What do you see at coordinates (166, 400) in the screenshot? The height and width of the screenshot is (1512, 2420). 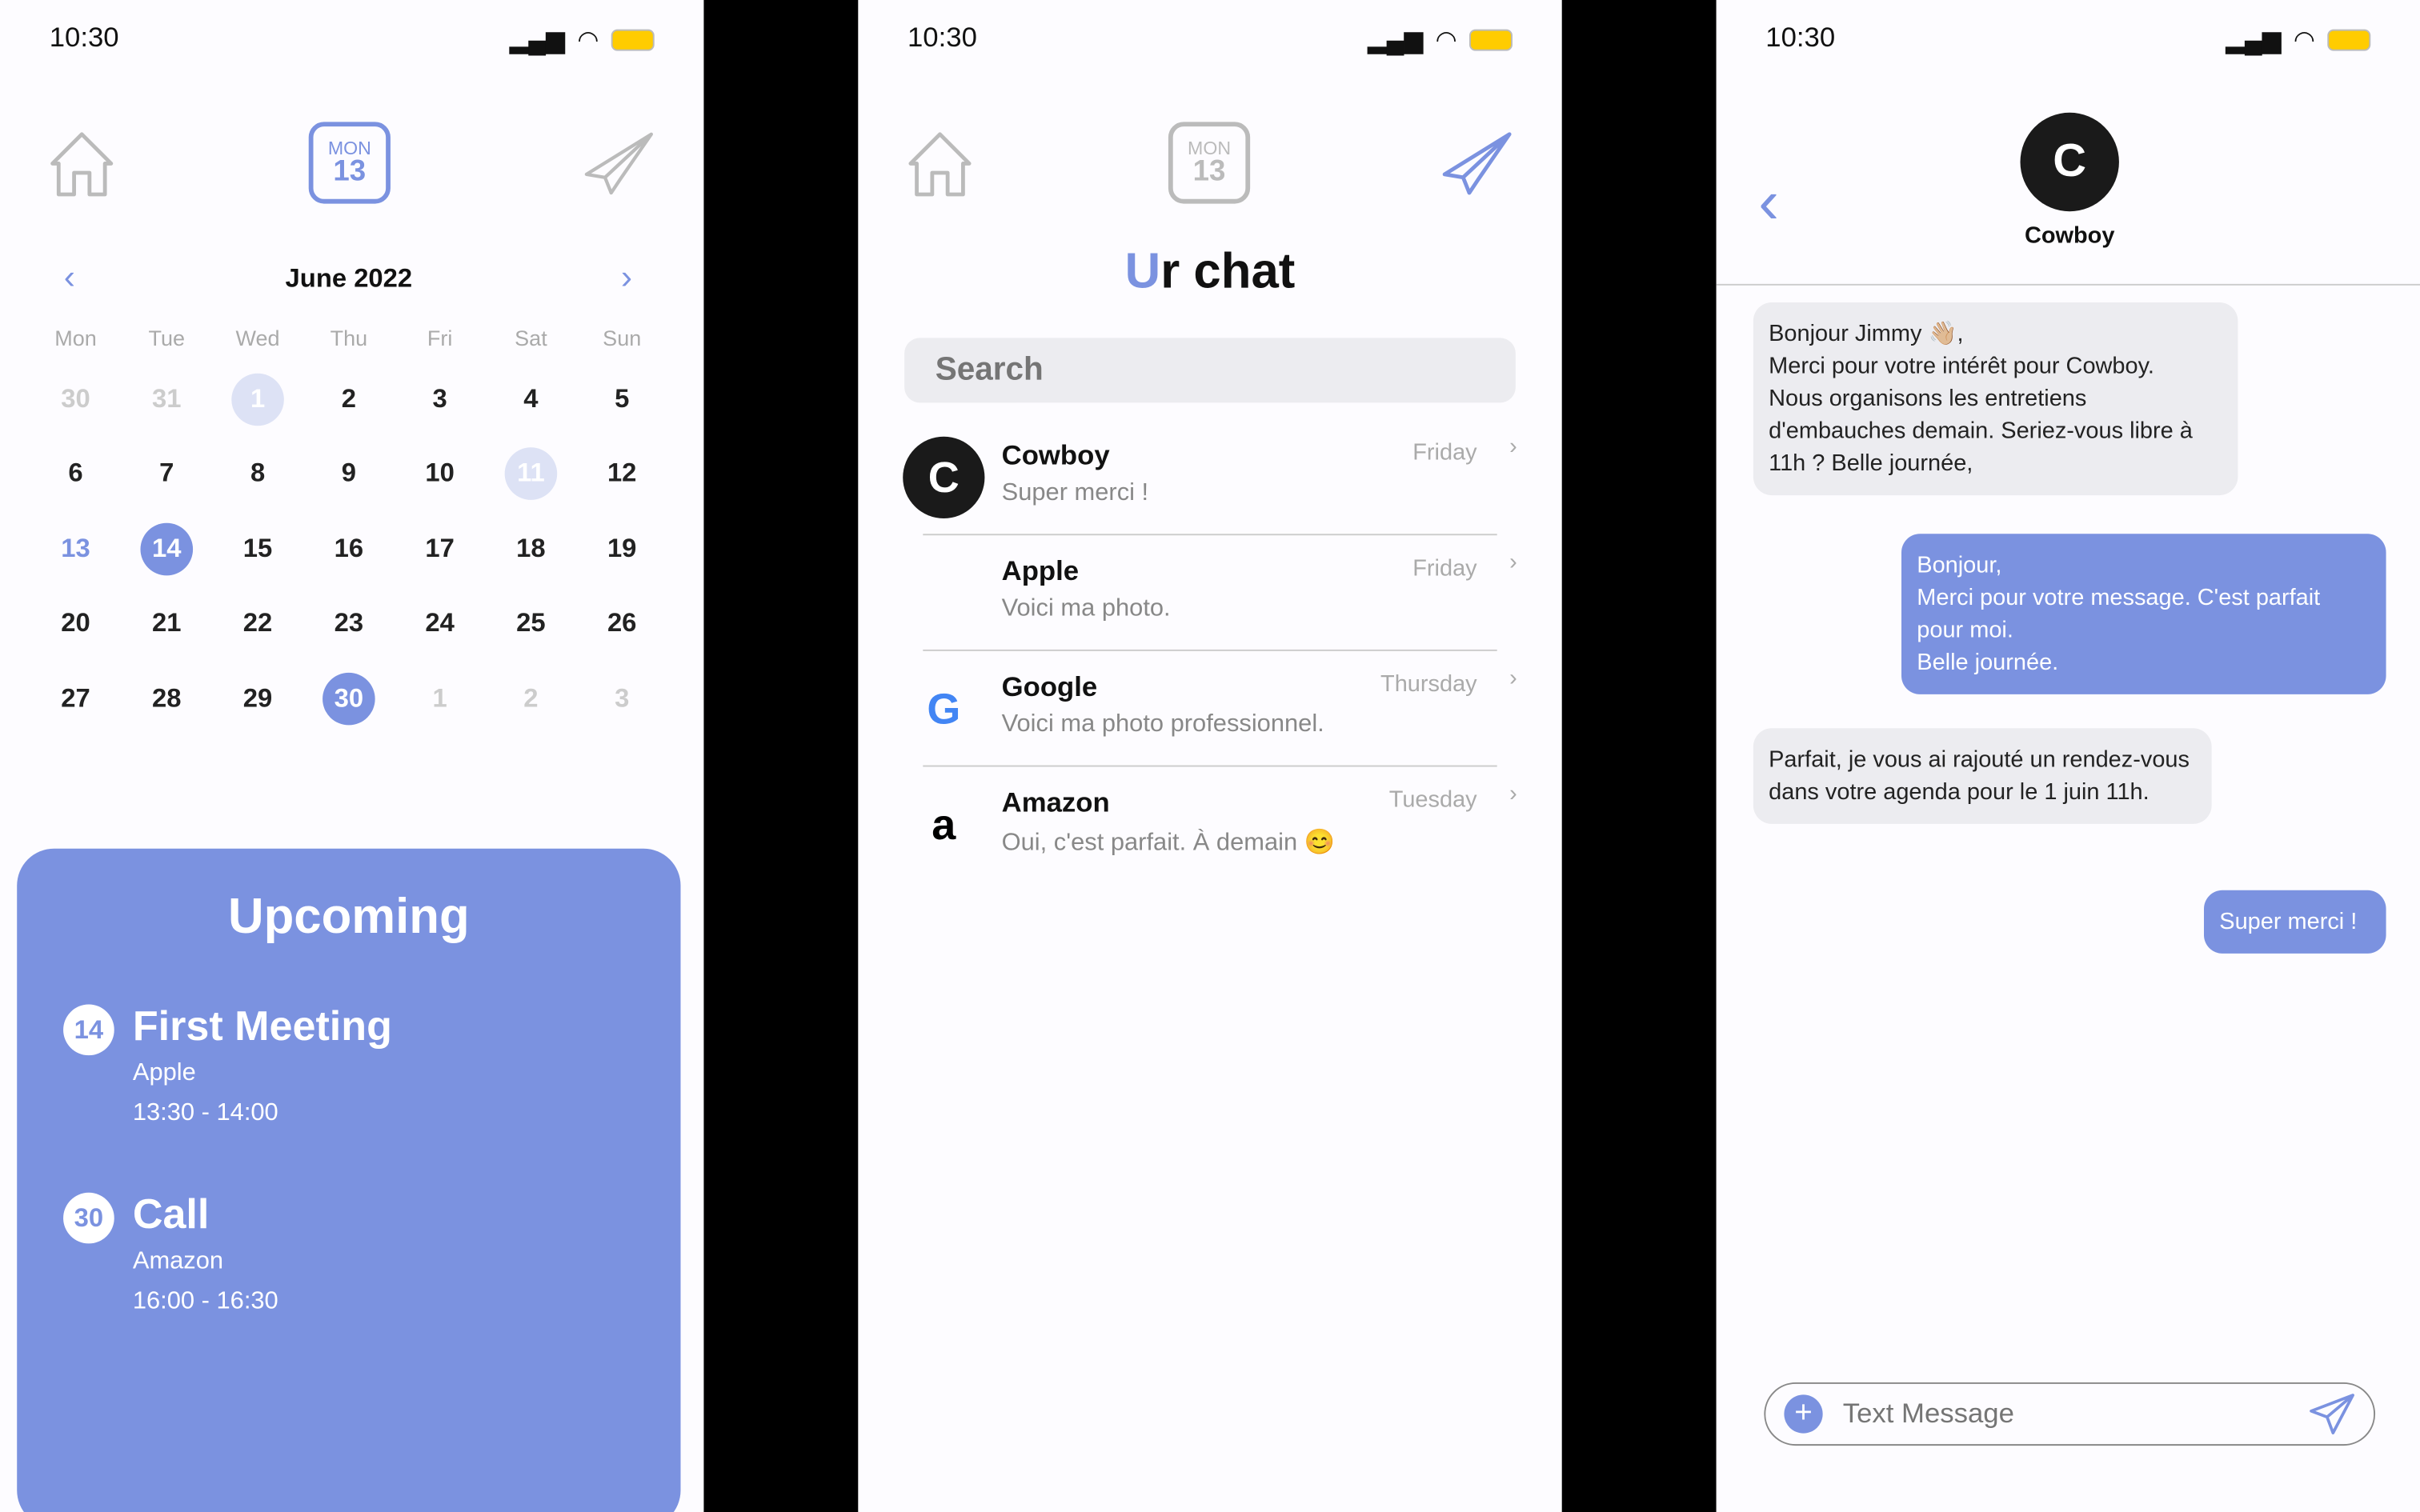 I see `calendar-day: 31` at bounding box center [166, 400].